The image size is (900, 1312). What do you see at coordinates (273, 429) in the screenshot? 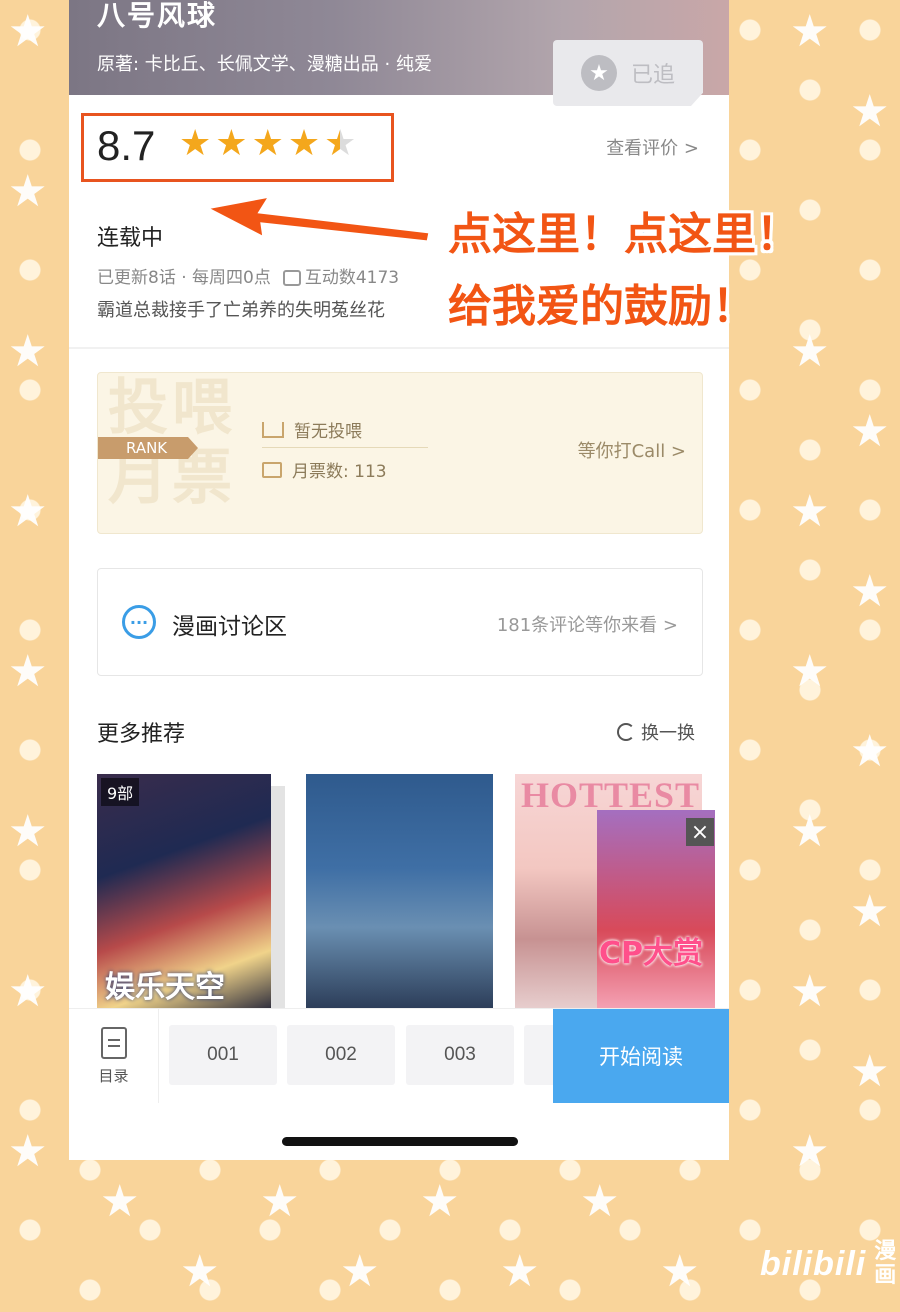
I see `crown-icon` at bounding box center [273, 429].